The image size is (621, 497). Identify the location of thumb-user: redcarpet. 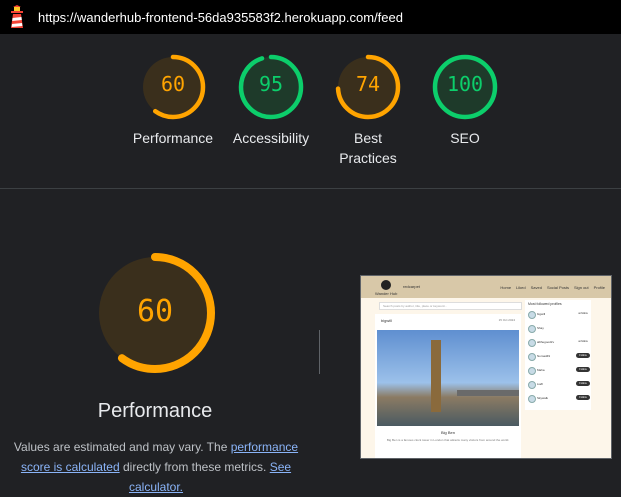
(411, 286).